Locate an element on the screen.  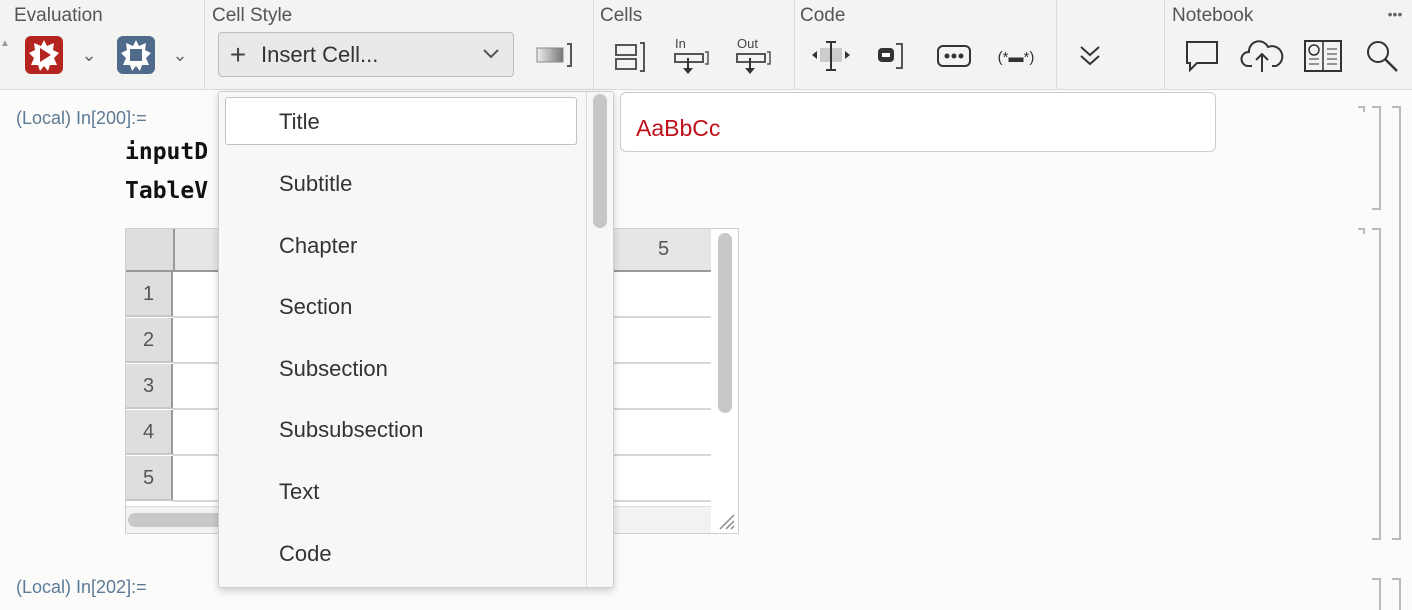
table-horizontal-scrollbar is located at coordinates (176, 520).